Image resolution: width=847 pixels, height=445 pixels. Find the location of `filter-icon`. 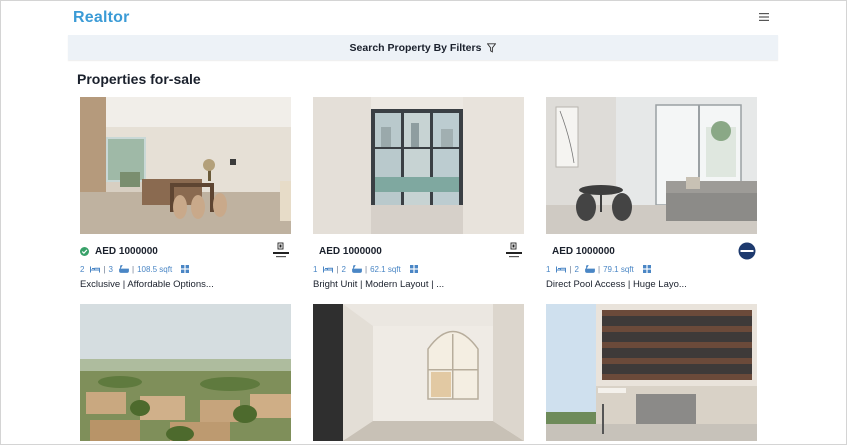

filter-icon is located at coordinates (492, 47).